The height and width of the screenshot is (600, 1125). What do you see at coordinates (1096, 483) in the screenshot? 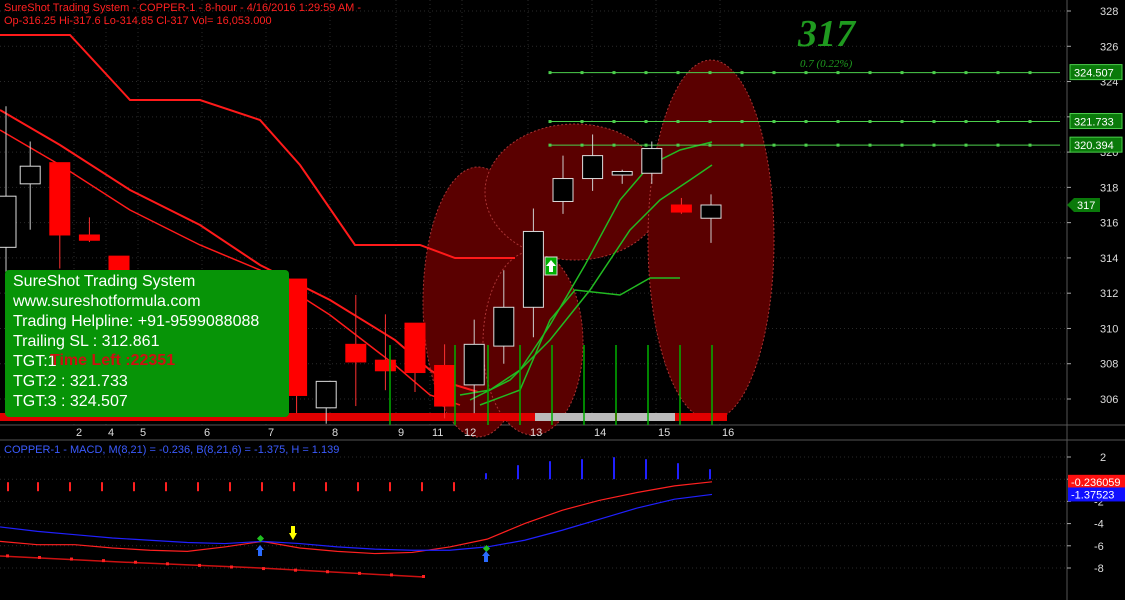
I see `macd-value-tag-label: -0.236059` at bounding box center [1096, 483].